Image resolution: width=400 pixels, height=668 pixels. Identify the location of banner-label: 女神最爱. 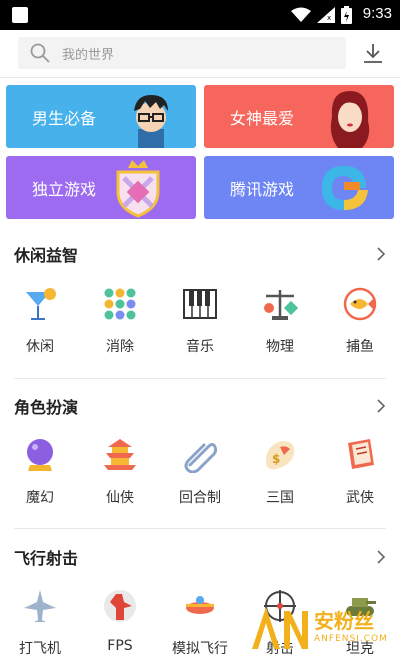
(262, 117).